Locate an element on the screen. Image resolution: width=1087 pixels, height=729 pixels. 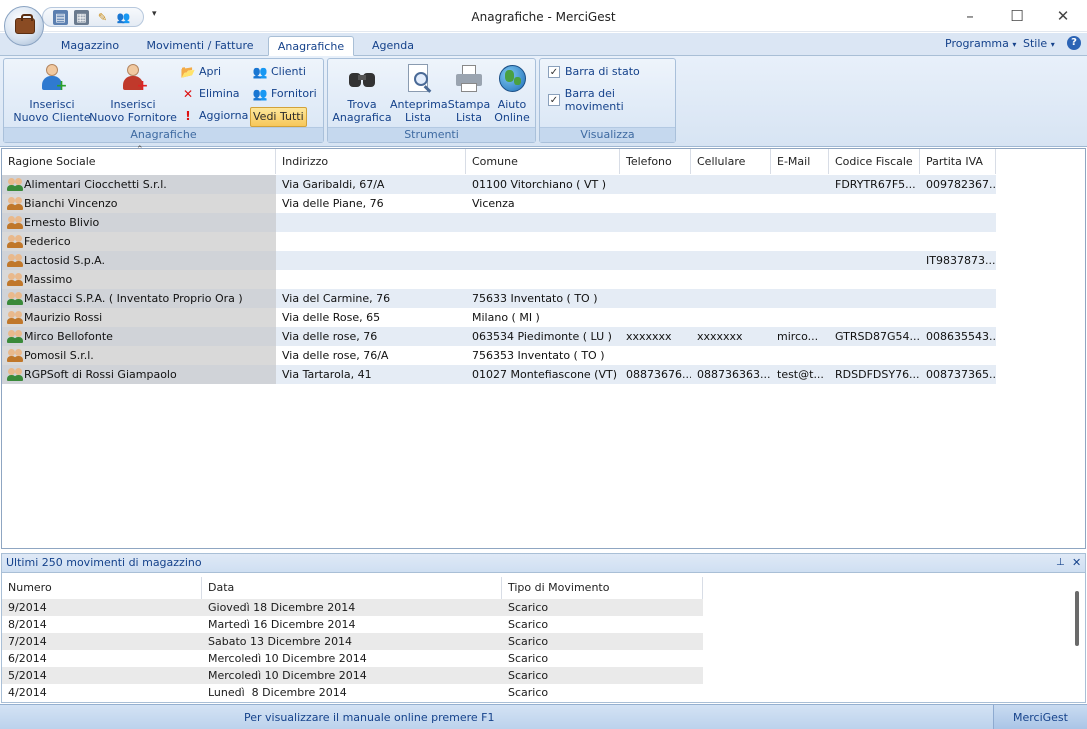
status-app-name: MerciGest is located at coordinates (1040, 717).